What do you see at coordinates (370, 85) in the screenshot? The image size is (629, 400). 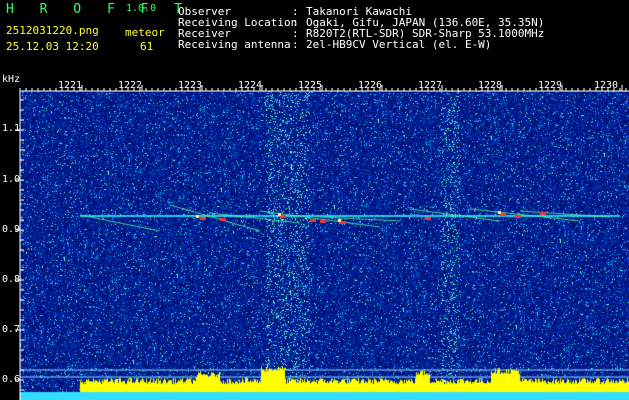 I see `x-tick-label: 1226` at bounding box center [370, 85].